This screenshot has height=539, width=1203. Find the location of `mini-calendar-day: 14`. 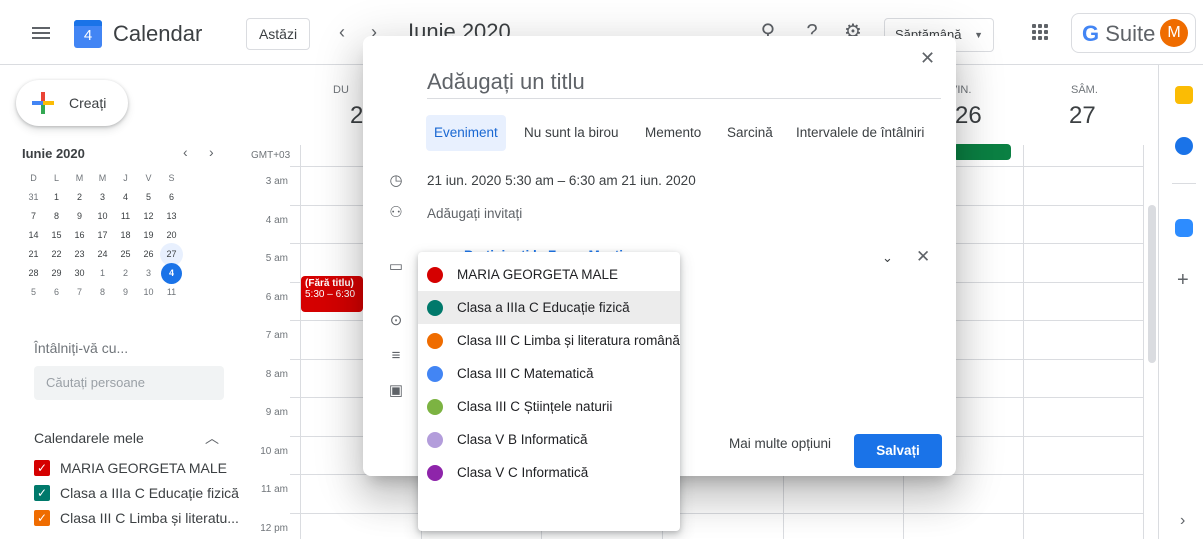

mini-calendar-day: 14 is located at coordinates (33, 235).